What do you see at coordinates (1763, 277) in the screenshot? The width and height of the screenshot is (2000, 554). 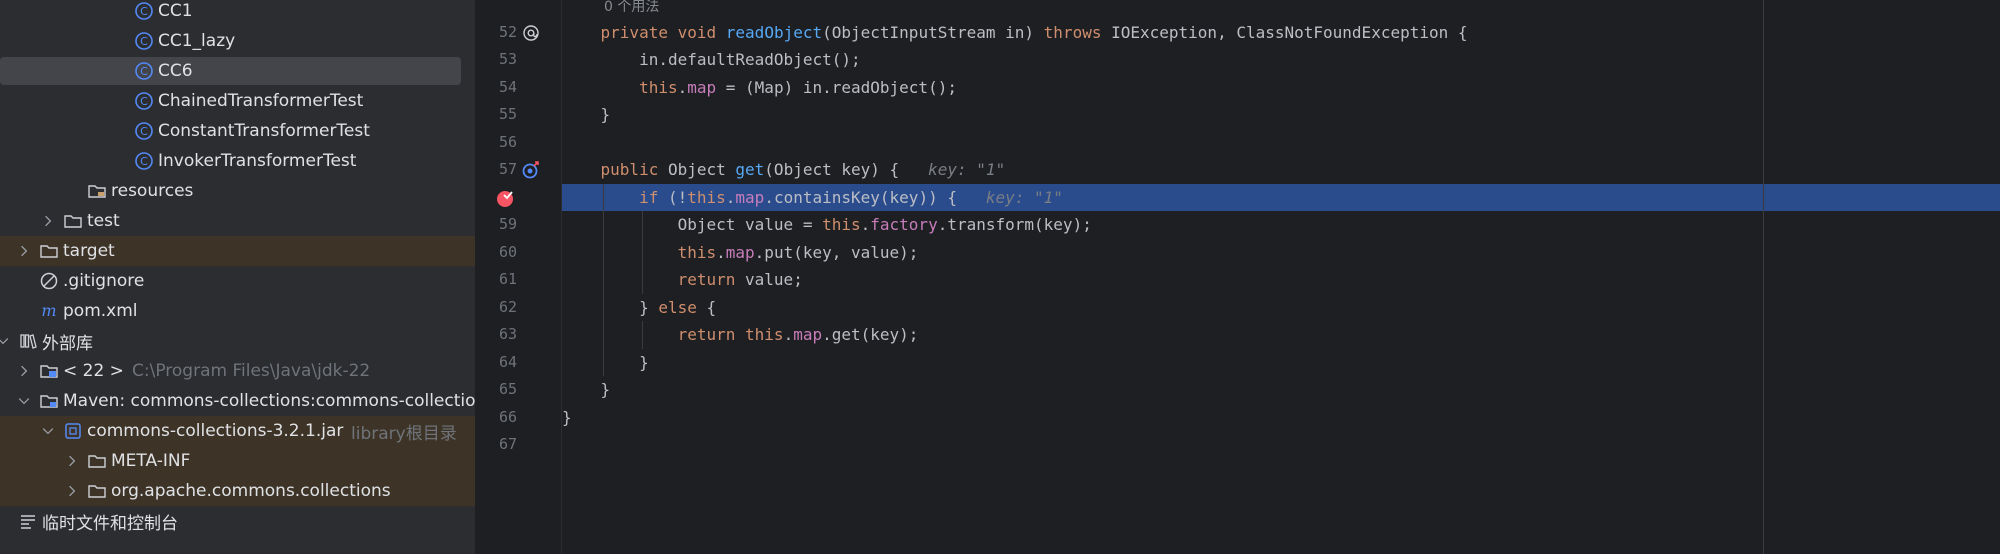 I see `right-margin-guide` at bounding box center [1763, 277].